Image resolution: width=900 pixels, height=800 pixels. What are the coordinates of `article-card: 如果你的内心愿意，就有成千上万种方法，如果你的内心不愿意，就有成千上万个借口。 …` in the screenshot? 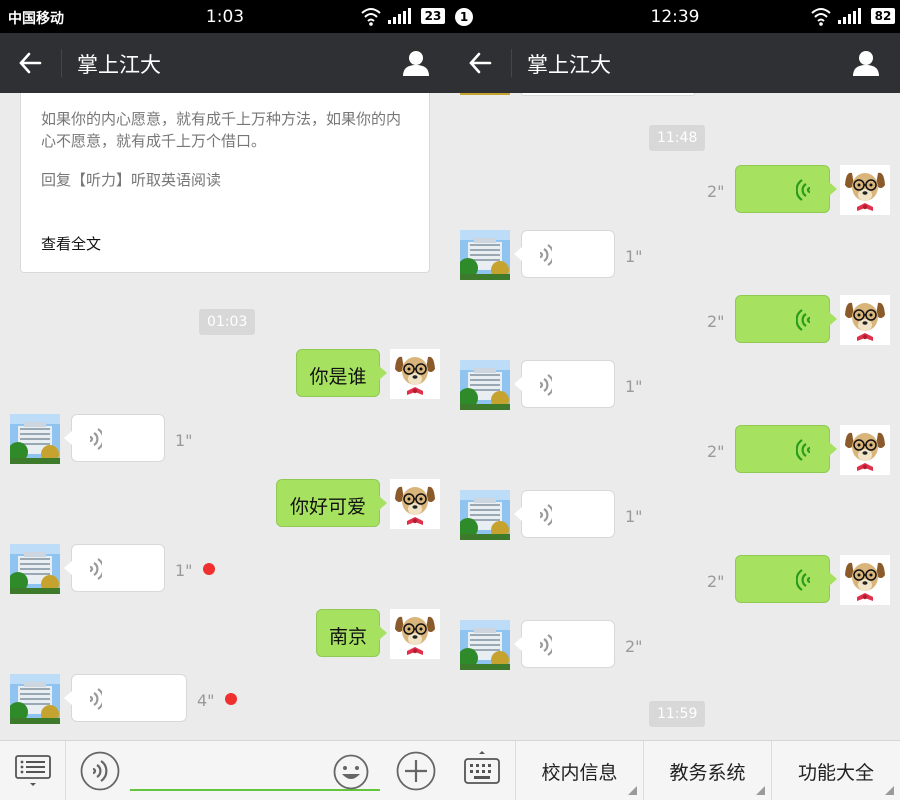 It's located at (225, 183).